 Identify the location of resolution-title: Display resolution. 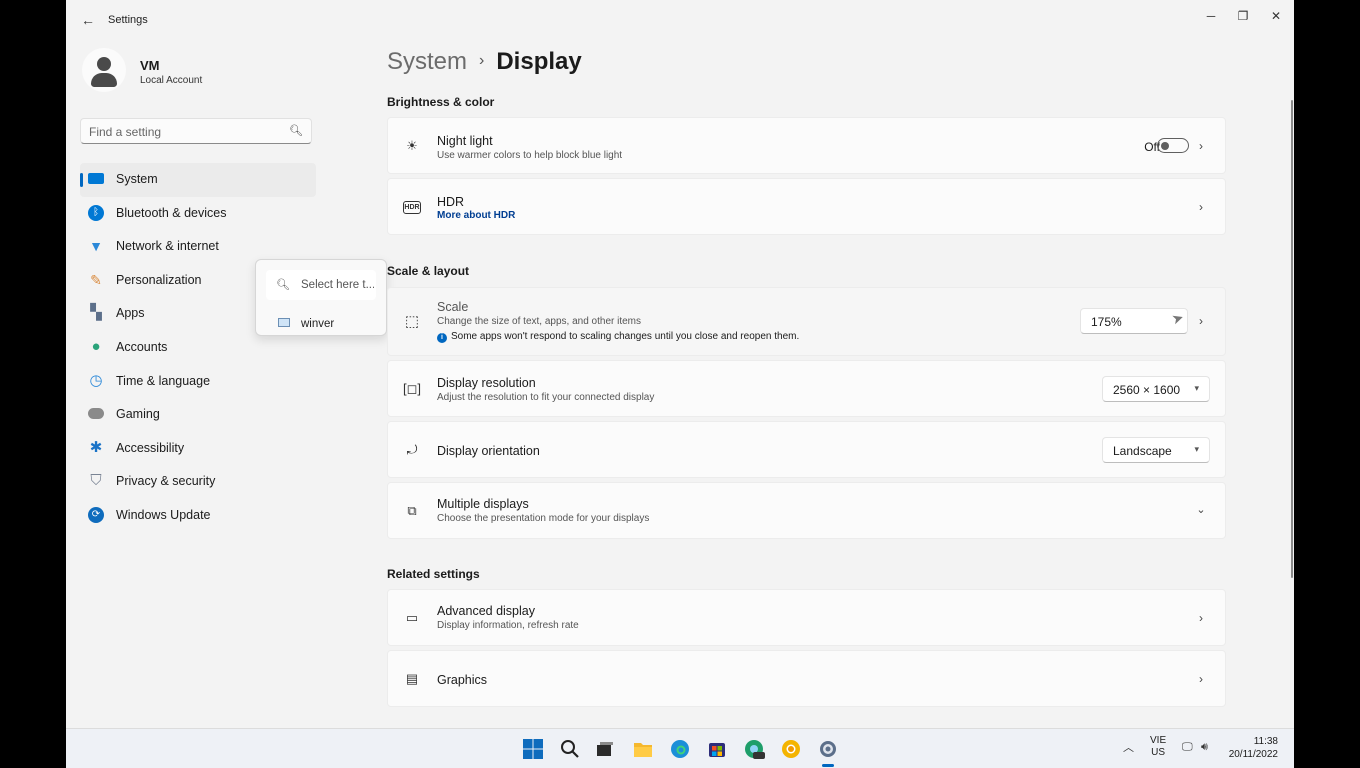
(486, 383).